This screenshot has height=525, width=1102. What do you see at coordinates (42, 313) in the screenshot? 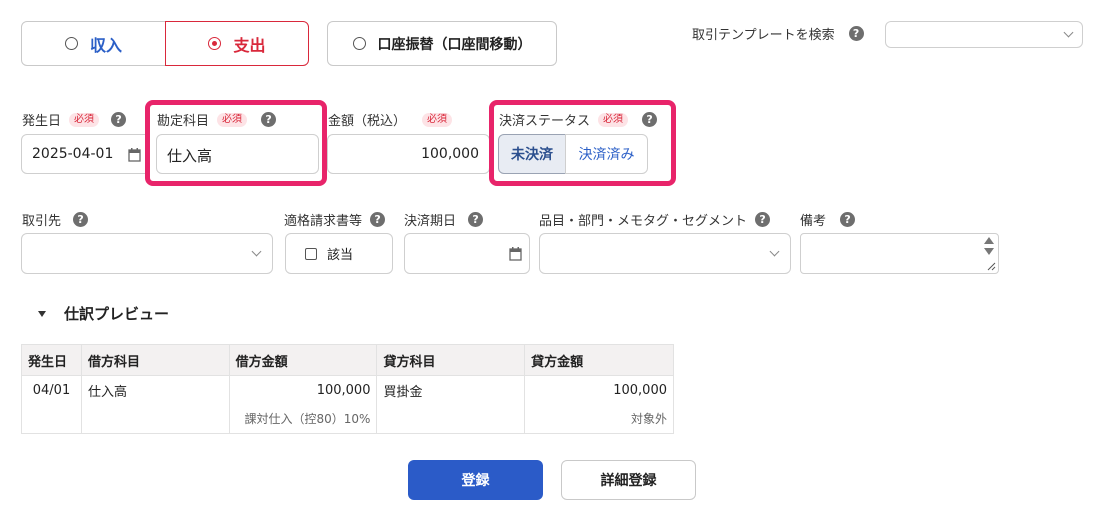
I see `caret-down-icon` at bounding box center [42, 313].